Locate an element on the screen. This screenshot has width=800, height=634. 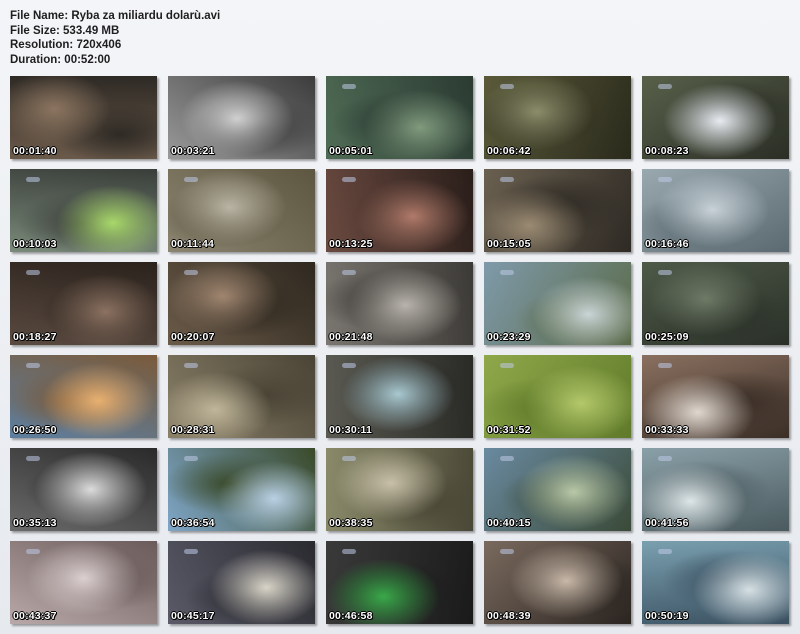
video-thumbnail: 00:36:54 is located at coordinates (241, 489).